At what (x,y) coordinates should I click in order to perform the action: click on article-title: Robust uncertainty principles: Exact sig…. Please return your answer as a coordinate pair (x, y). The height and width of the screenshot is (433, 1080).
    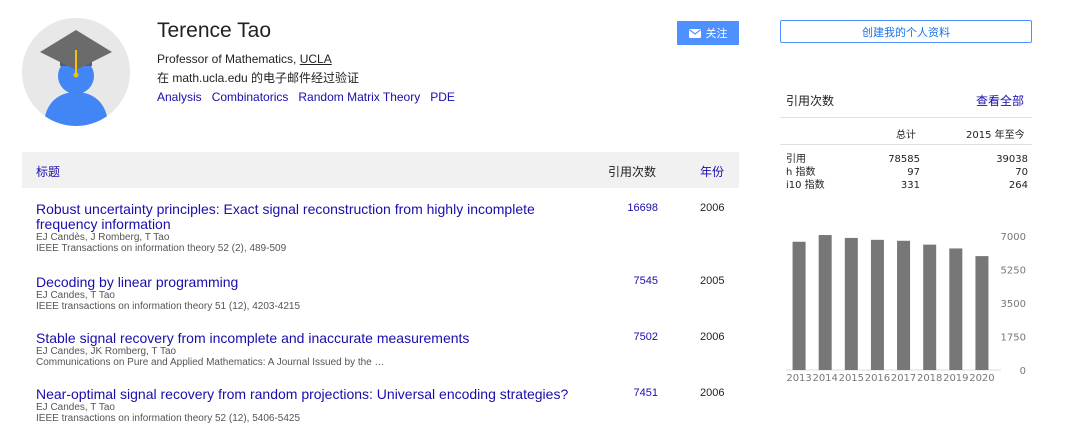
    Looking at the image, I should click on (314, 217).